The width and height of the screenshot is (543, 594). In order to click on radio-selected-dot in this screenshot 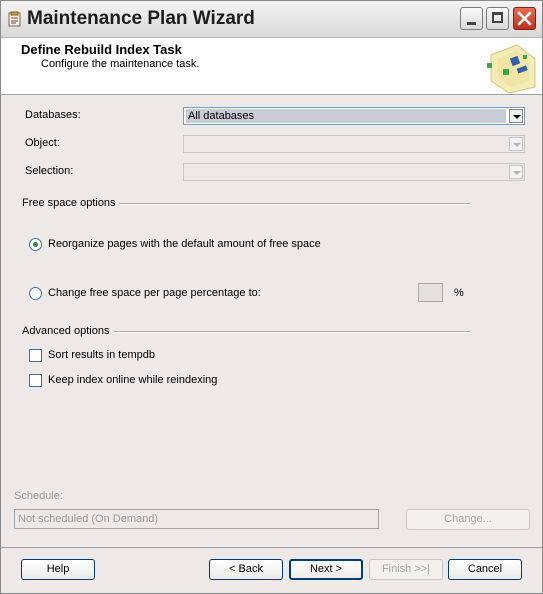, I will do `click(35, 244)`.